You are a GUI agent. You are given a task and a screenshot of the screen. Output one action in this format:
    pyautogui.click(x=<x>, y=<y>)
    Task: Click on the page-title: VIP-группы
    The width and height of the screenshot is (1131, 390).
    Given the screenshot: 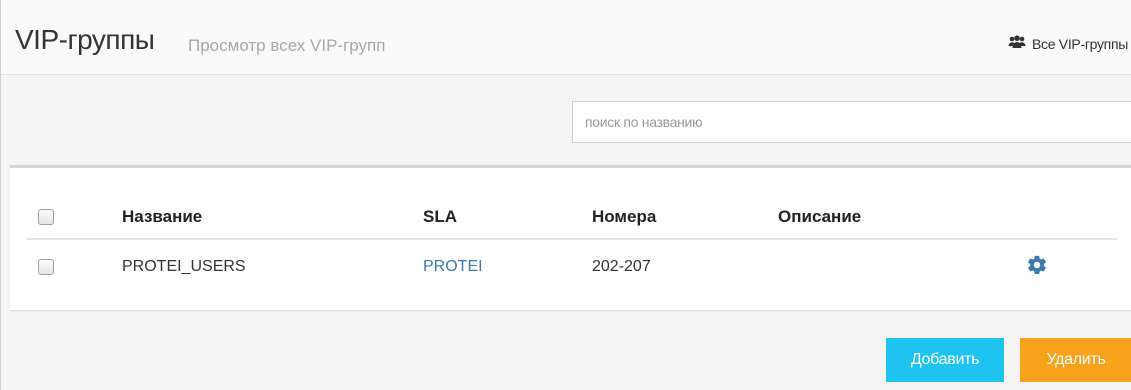 What is the action you would take?
    pyautogui.click(x=85, y=39)
    